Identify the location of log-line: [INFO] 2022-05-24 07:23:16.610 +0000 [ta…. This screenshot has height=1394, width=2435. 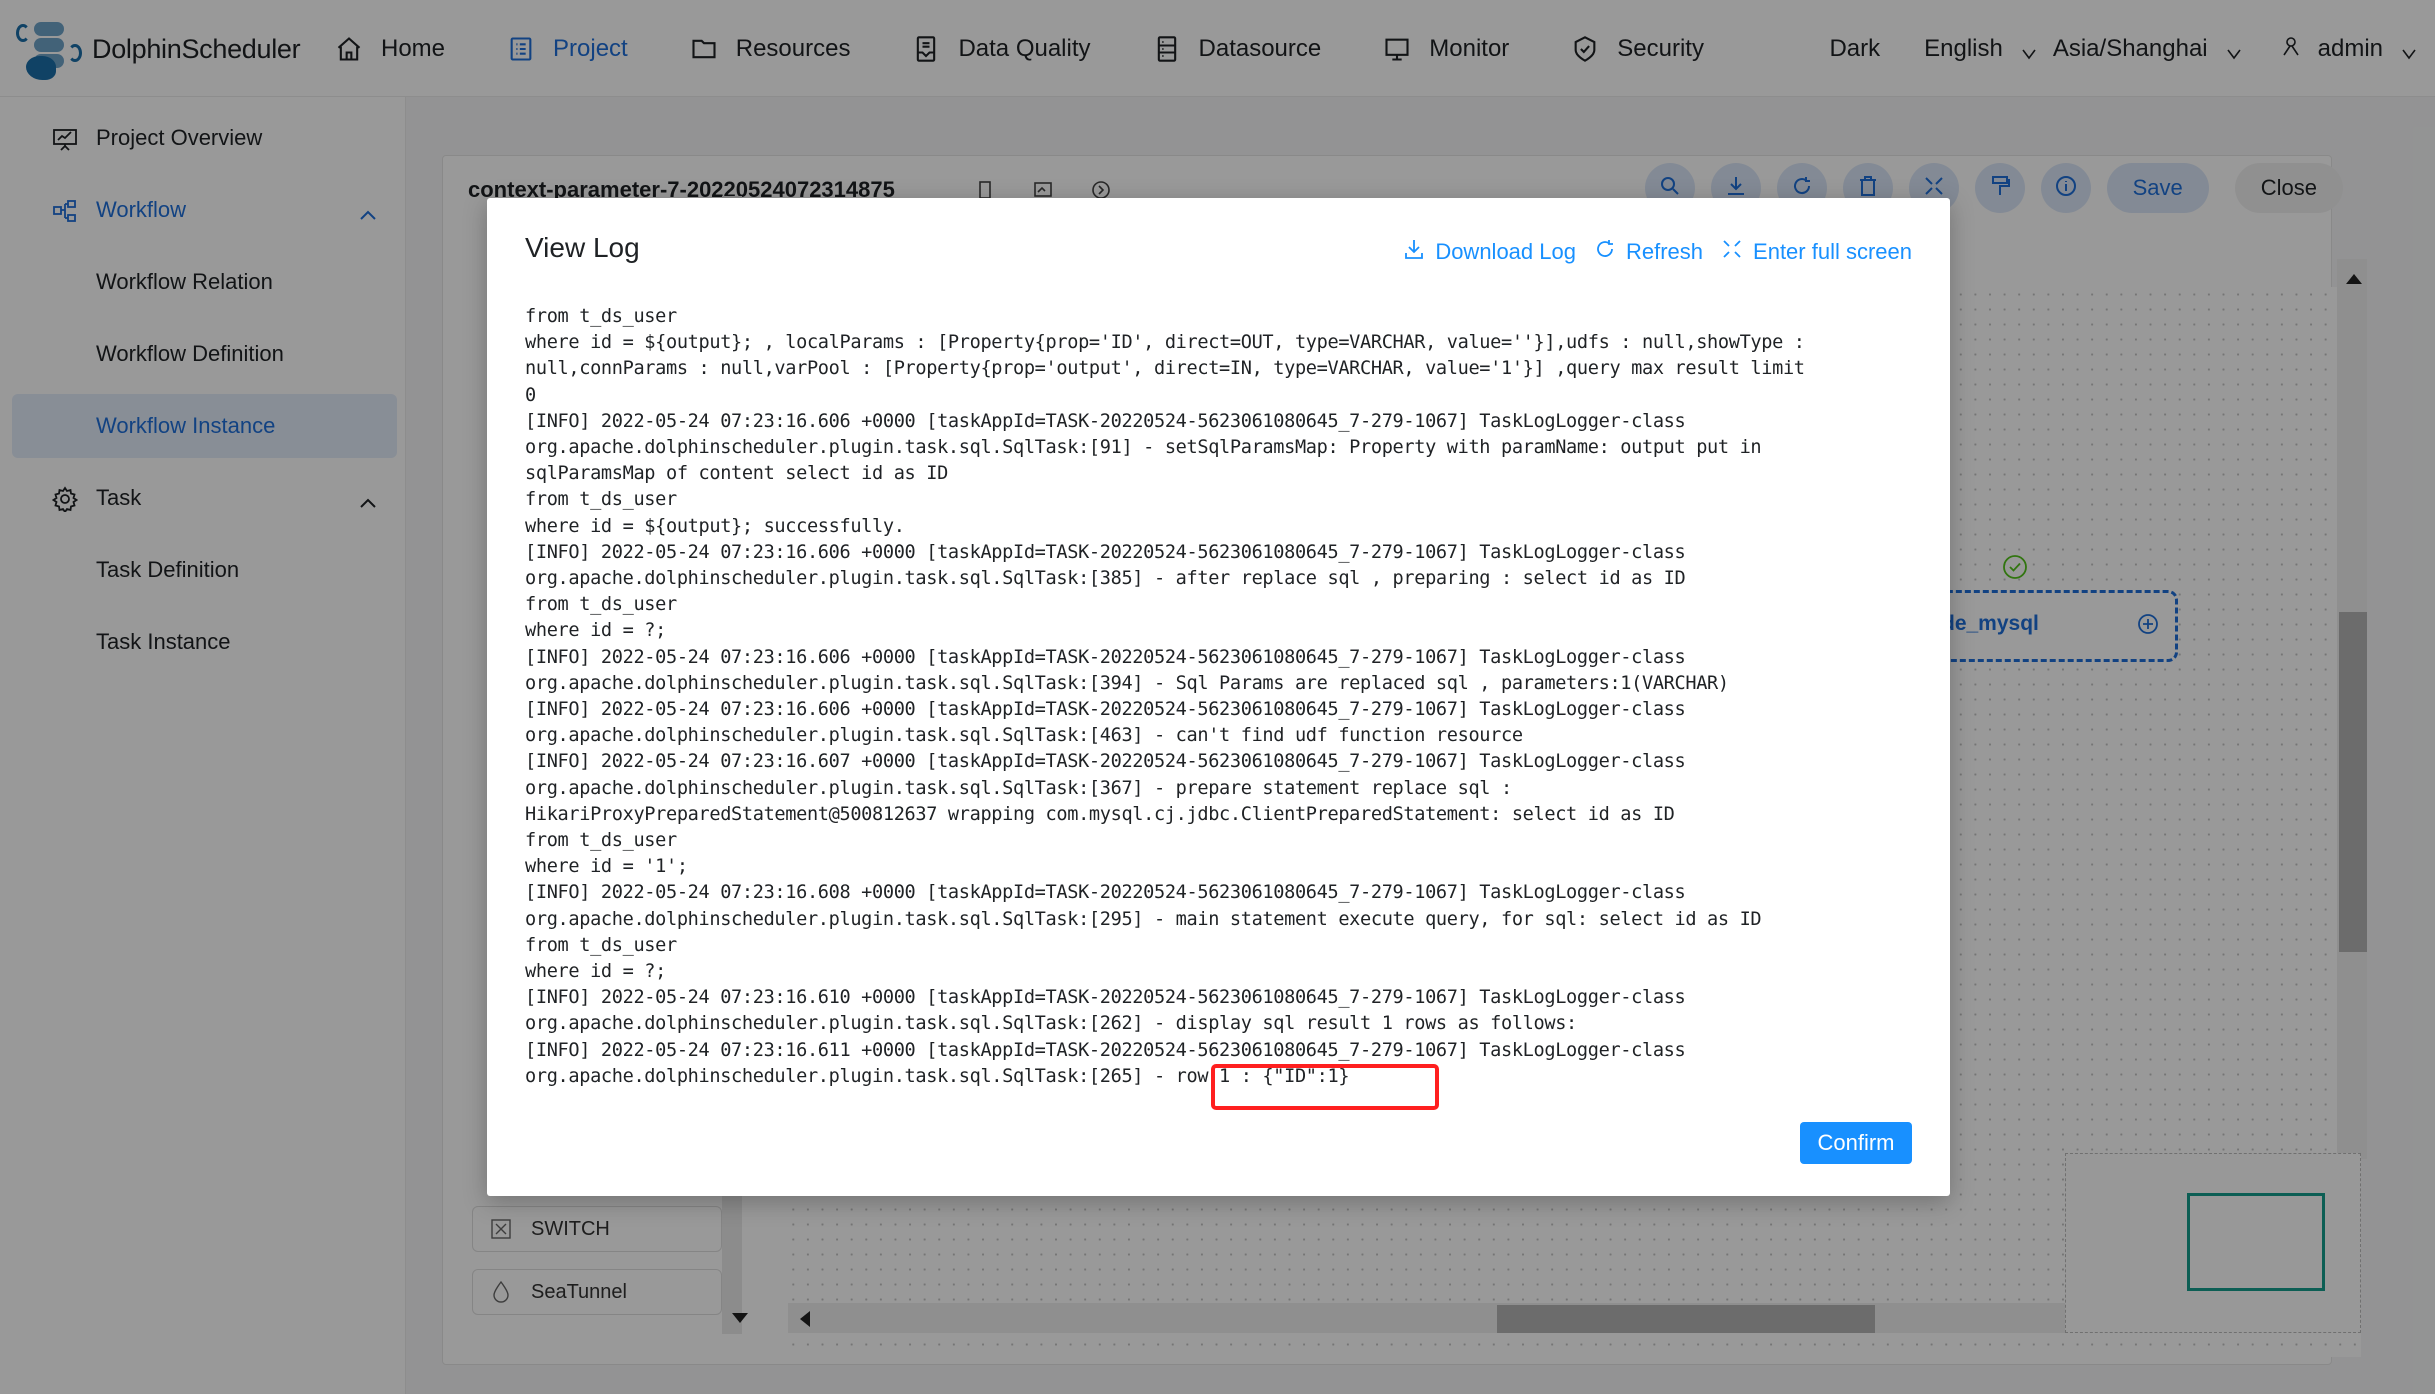
(1105, 998).